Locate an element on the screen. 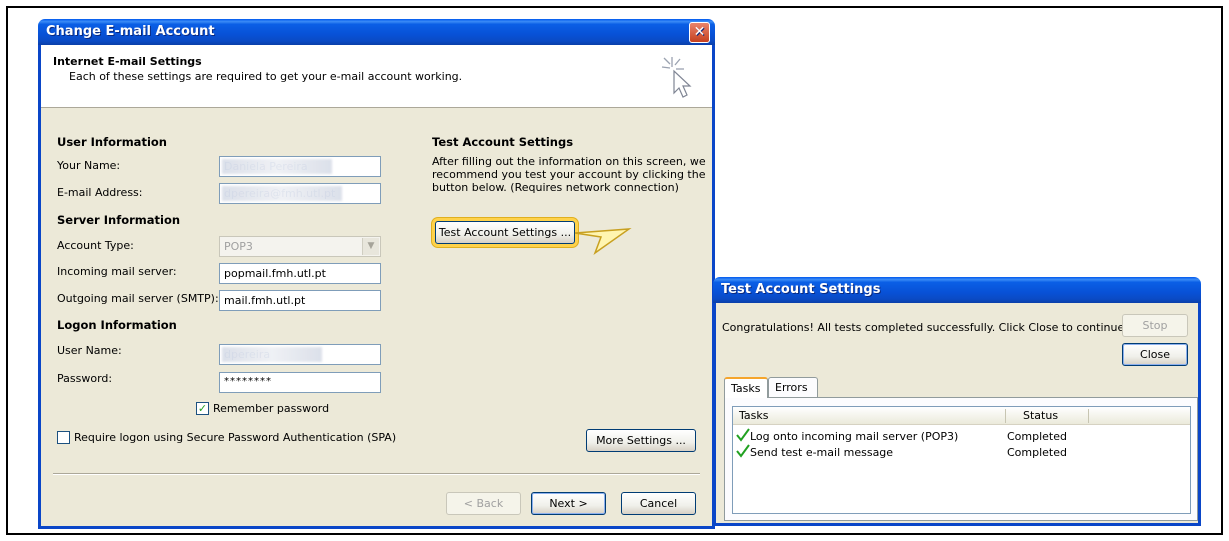 The image size is (1229, 541). test-settings-title: Test Account Settings is located at coordinates (503, 142).